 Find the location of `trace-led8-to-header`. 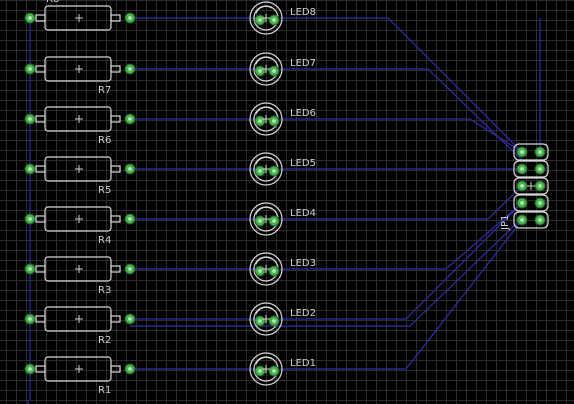

trace-led8-to-header is located at coordinates (401, 85).